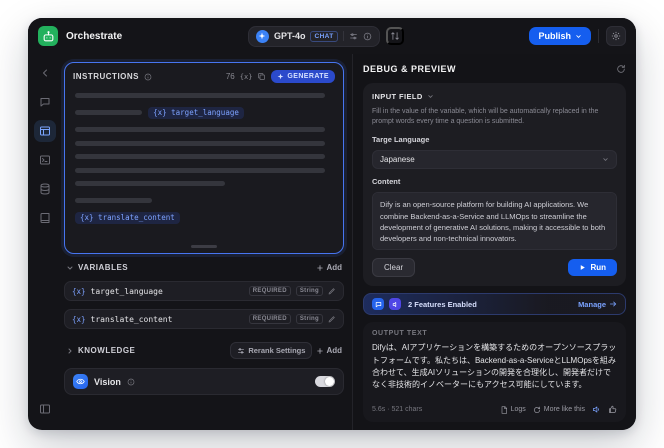 This screenshot has height=448, width=664. Describe the element at coordinates (395, 304) in the screenshot. I see `feature-speech-icon` at that location.